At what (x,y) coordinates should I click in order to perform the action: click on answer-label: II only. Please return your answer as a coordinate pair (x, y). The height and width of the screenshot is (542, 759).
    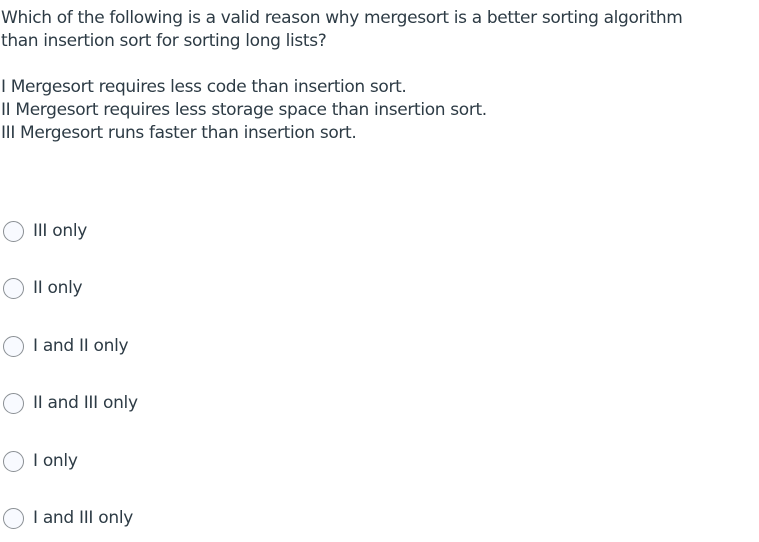
    Looking at the image, I should click on (58, 288).